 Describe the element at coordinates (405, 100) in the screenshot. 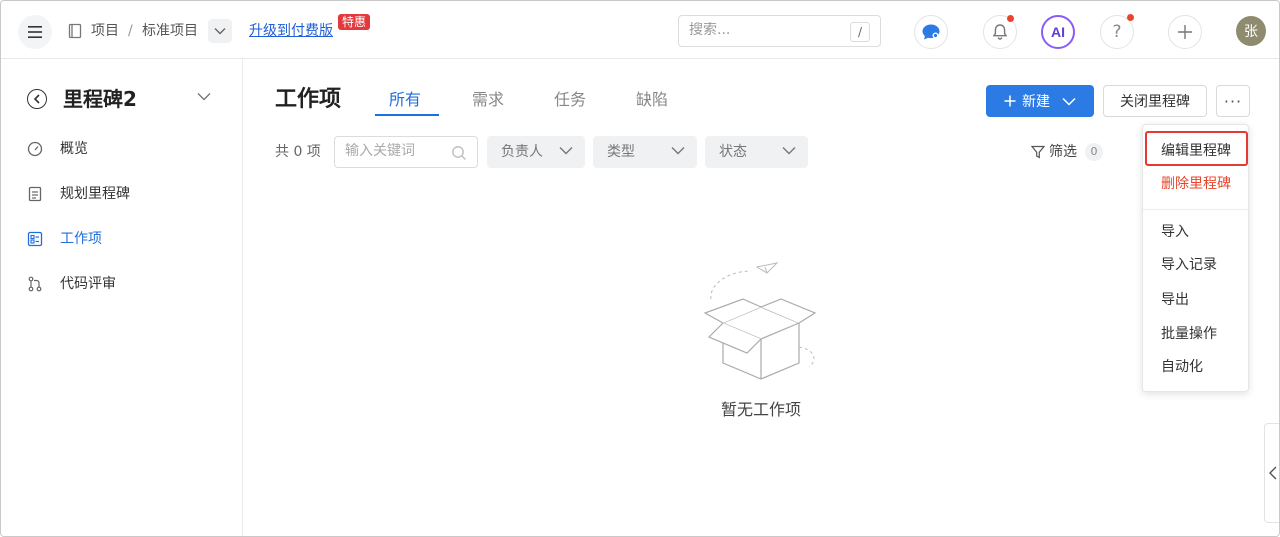

I see `tab-all: 所有` at that location.